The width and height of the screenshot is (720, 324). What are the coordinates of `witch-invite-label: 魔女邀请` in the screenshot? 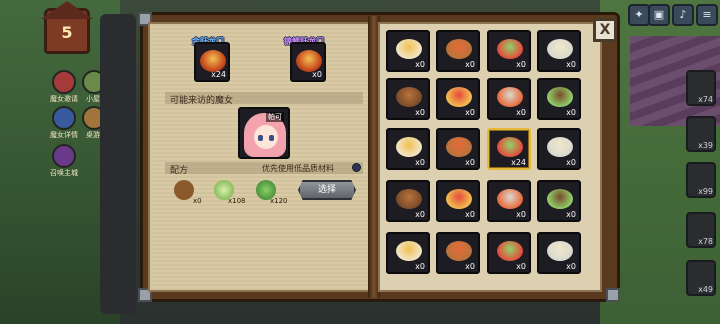 It's located at (64, 99).